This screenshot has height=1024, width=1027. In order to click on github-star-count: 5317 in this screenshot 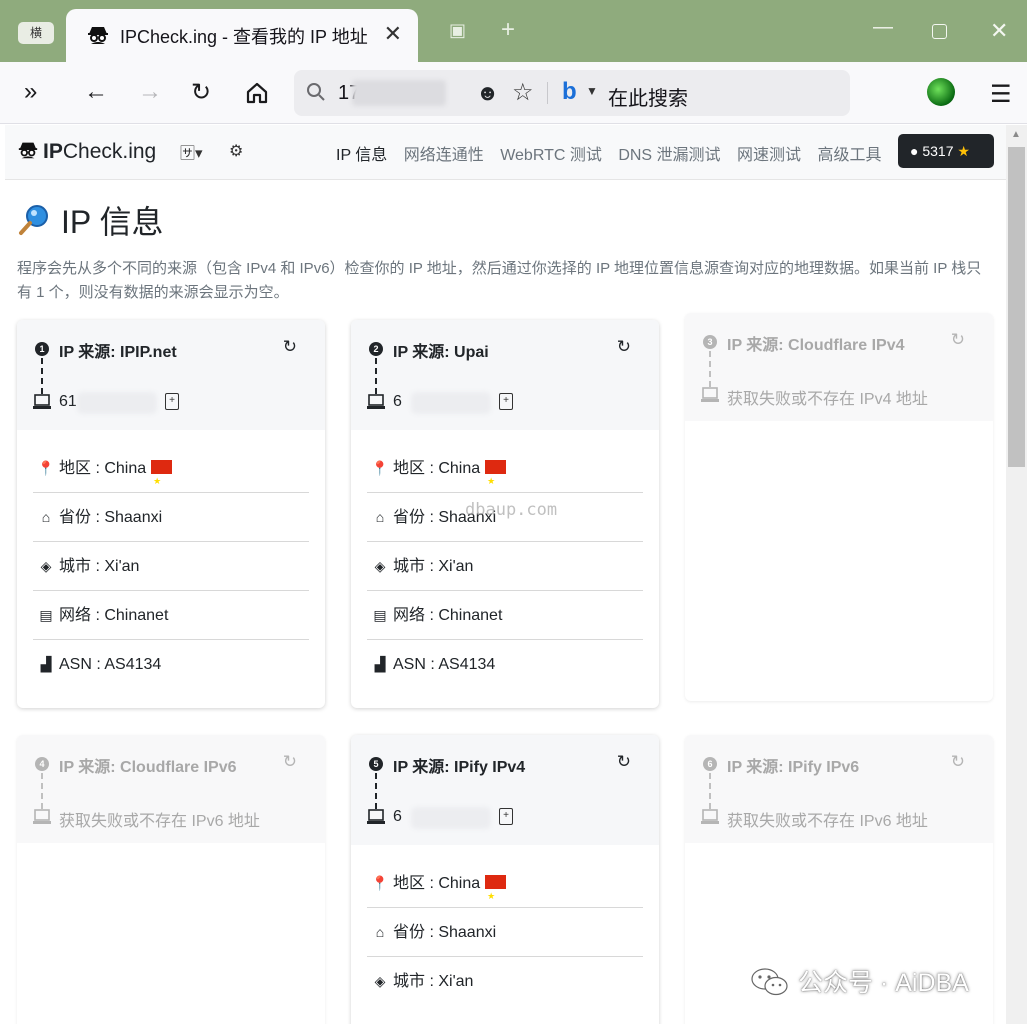, I will do `click(938, 151)`.